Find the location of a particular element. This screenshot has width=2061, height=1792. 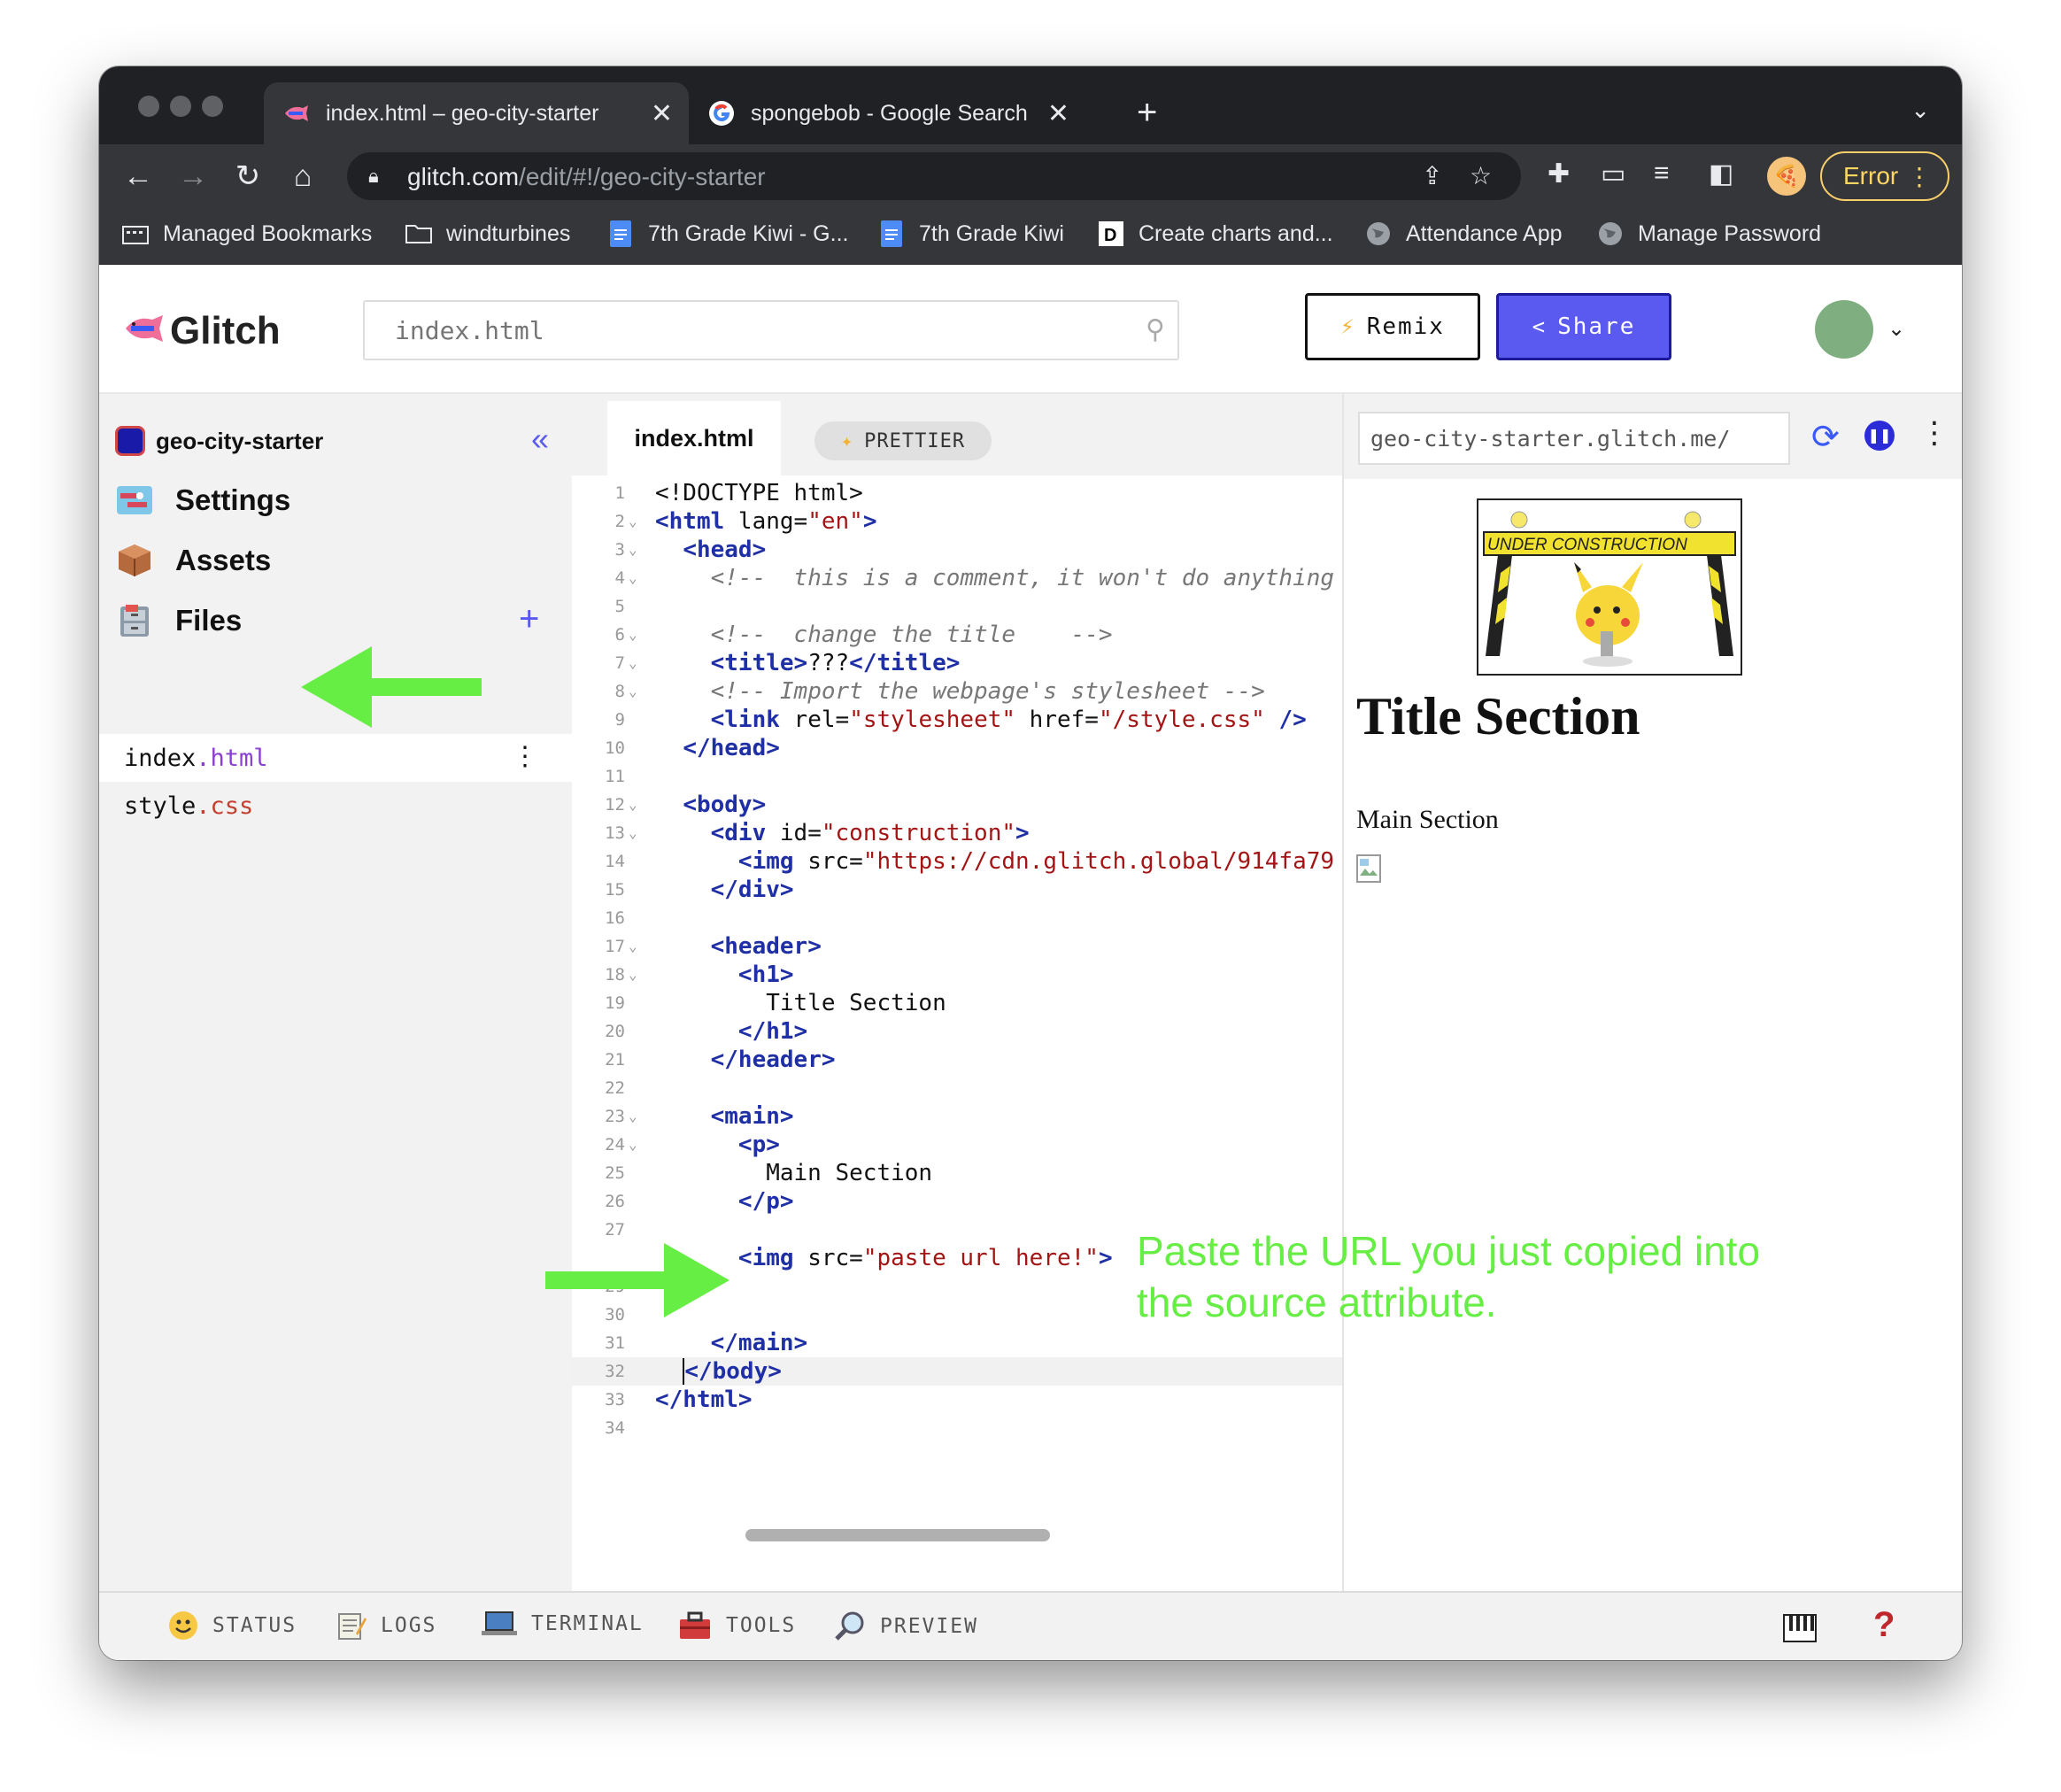

side-panel-icon: ◧ is located at coordinates (1721, 173).